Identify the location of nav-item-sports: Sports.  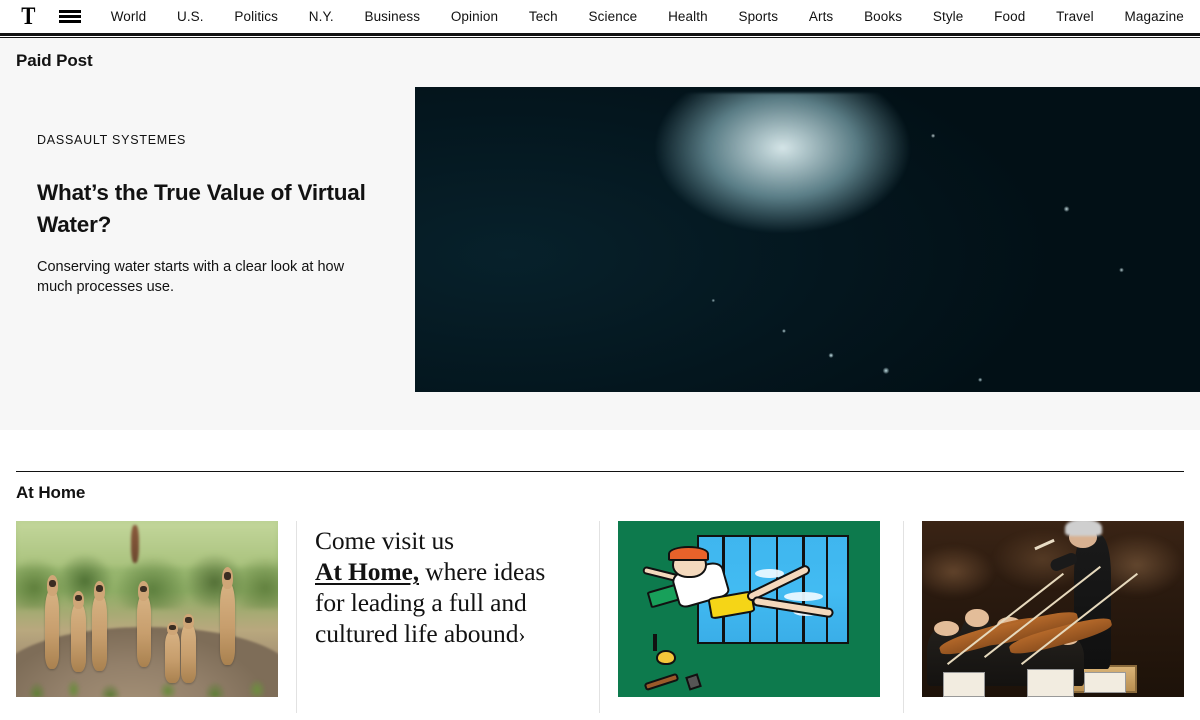
(758, 16).